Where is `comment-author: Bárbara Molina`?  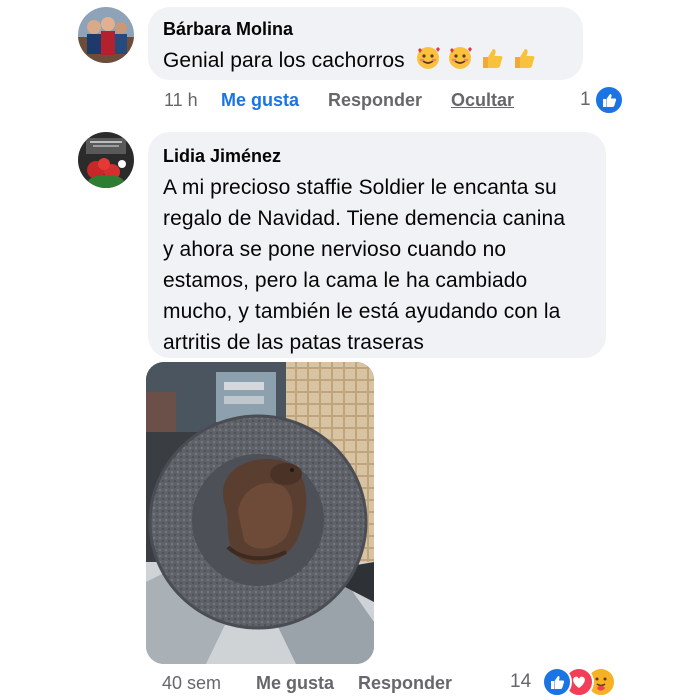
comment-author: Bárbara Molina is located at coordinates (228, 29).